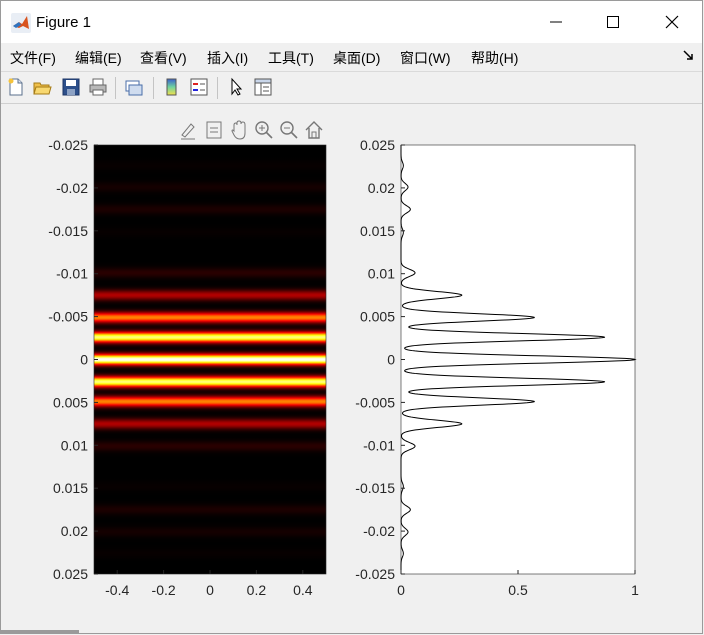 The height and width of the screenshot is (635, 704). What do you see at coordinates (494, 58) in the screenshot?
I see `menu-help: 帮助(H)` at bounding box center [494, 58].